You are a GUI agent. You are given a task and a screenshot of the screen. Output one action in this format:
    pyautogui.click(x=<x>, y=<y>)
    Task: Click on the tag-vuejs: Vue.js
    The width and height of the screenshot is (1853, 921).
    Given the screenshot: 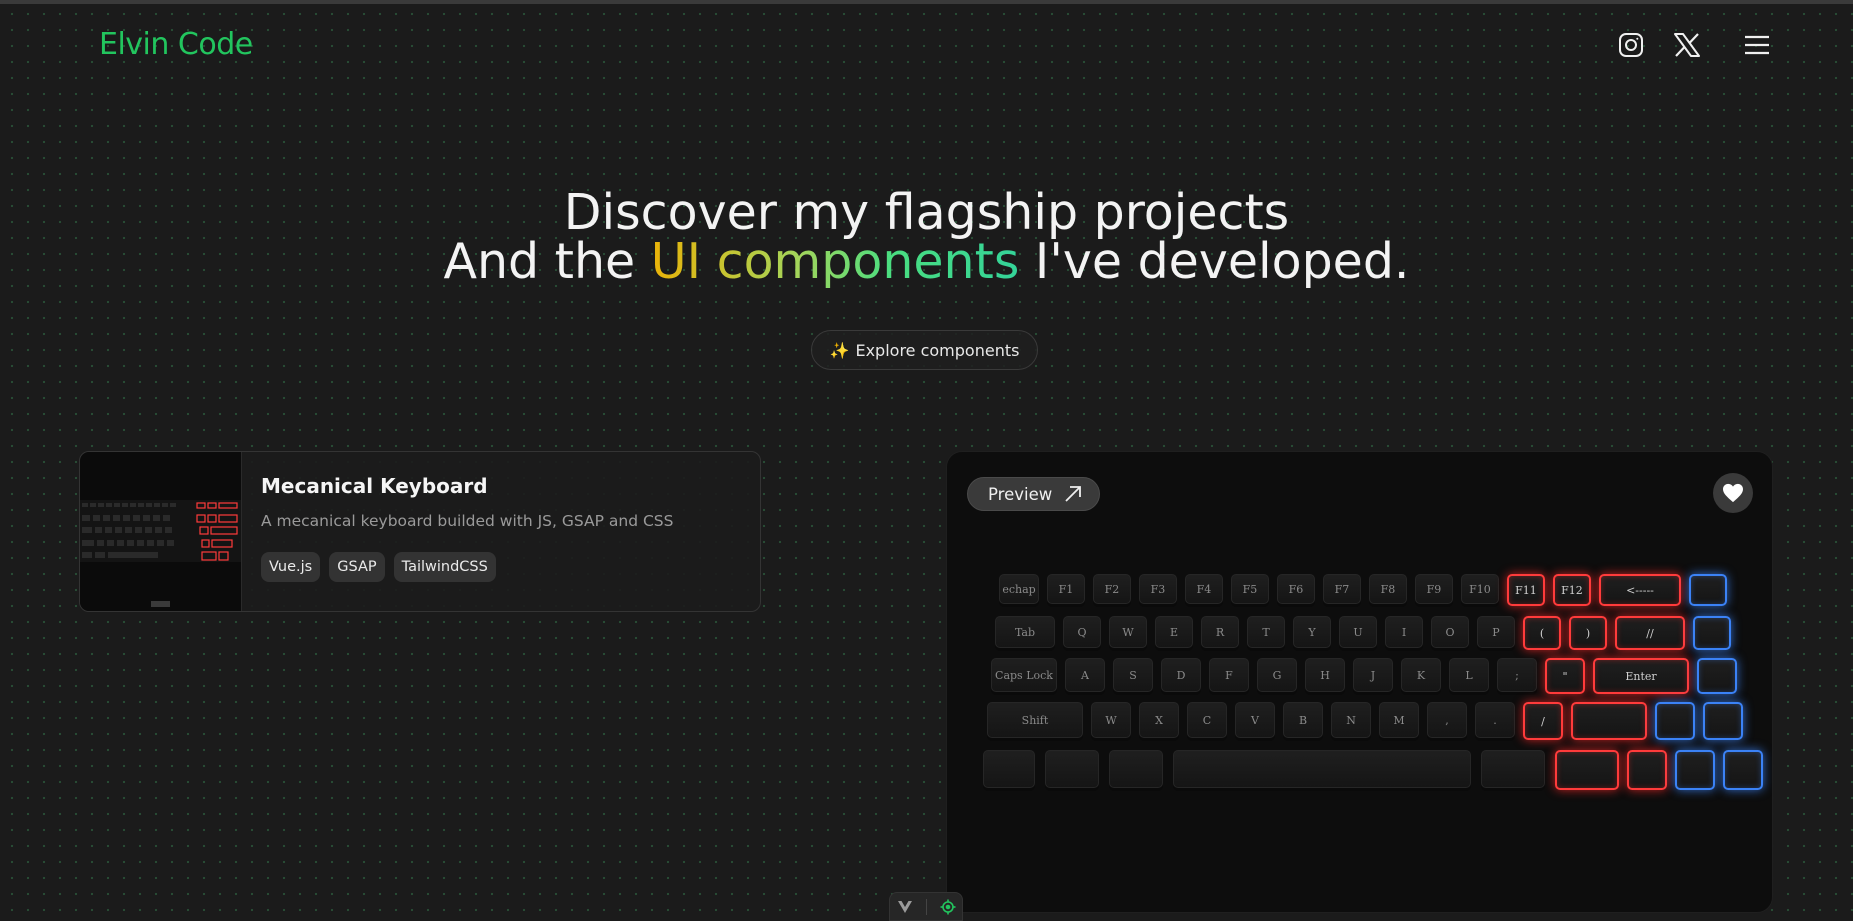 What is the action you would take?
    pyautogui.click(x=291, y=567)
    